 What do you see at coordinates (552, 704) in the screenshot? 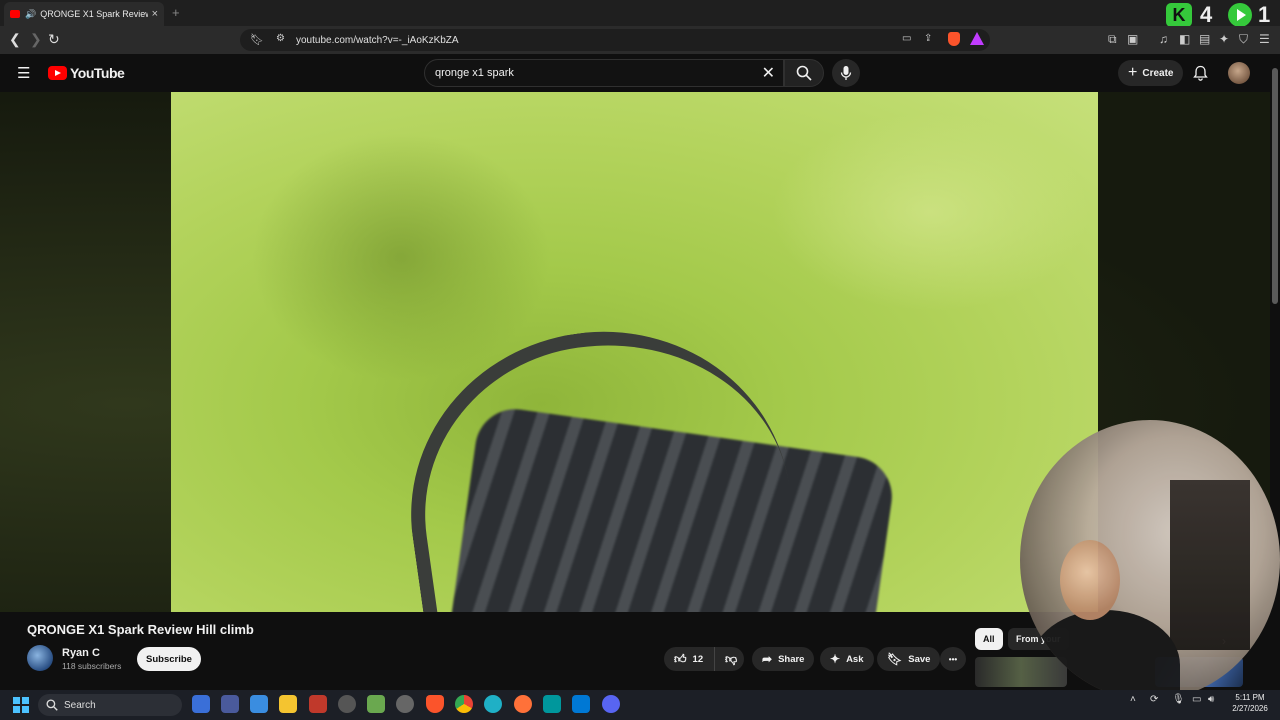
I see `arduino-icon` at bounding box center [552, 704].